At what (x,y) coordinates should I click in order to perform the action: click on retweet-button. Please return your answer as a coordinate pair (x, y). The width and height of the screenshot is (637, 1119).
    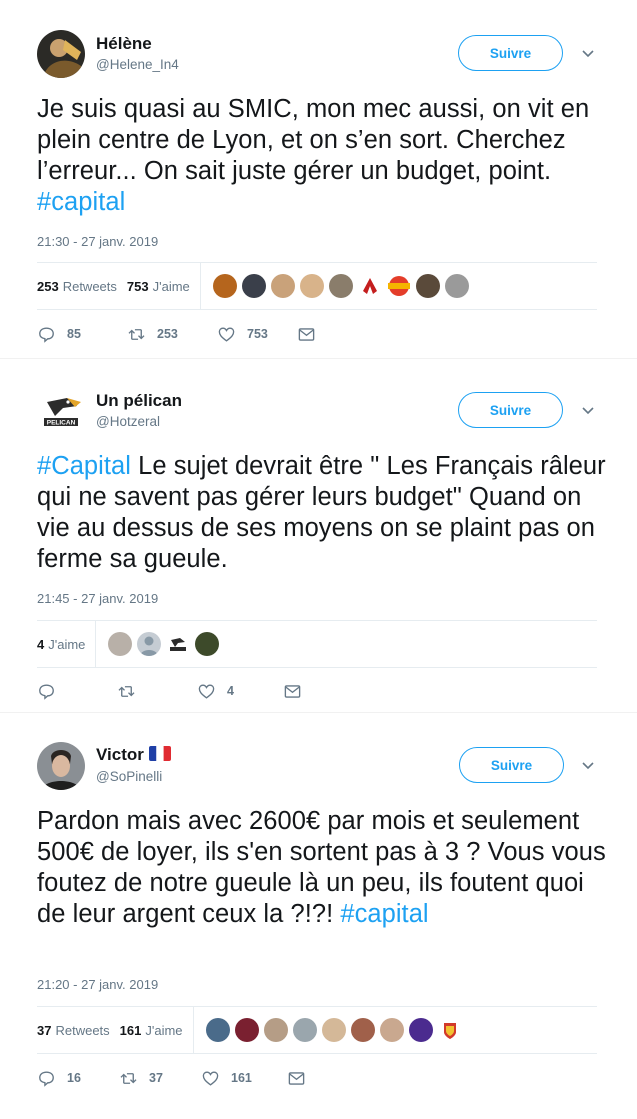
    Looking at the image, I should click on (157, 691).